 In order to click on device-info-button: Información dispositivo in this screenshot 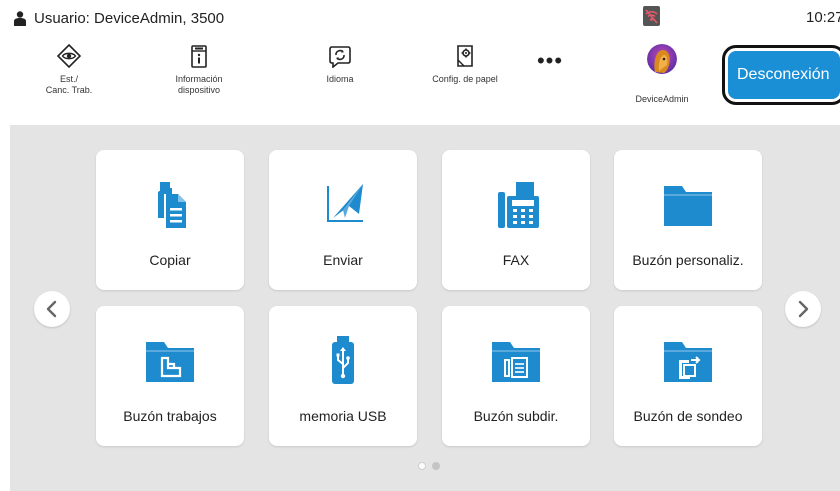, I will do `click(199, 79)`.